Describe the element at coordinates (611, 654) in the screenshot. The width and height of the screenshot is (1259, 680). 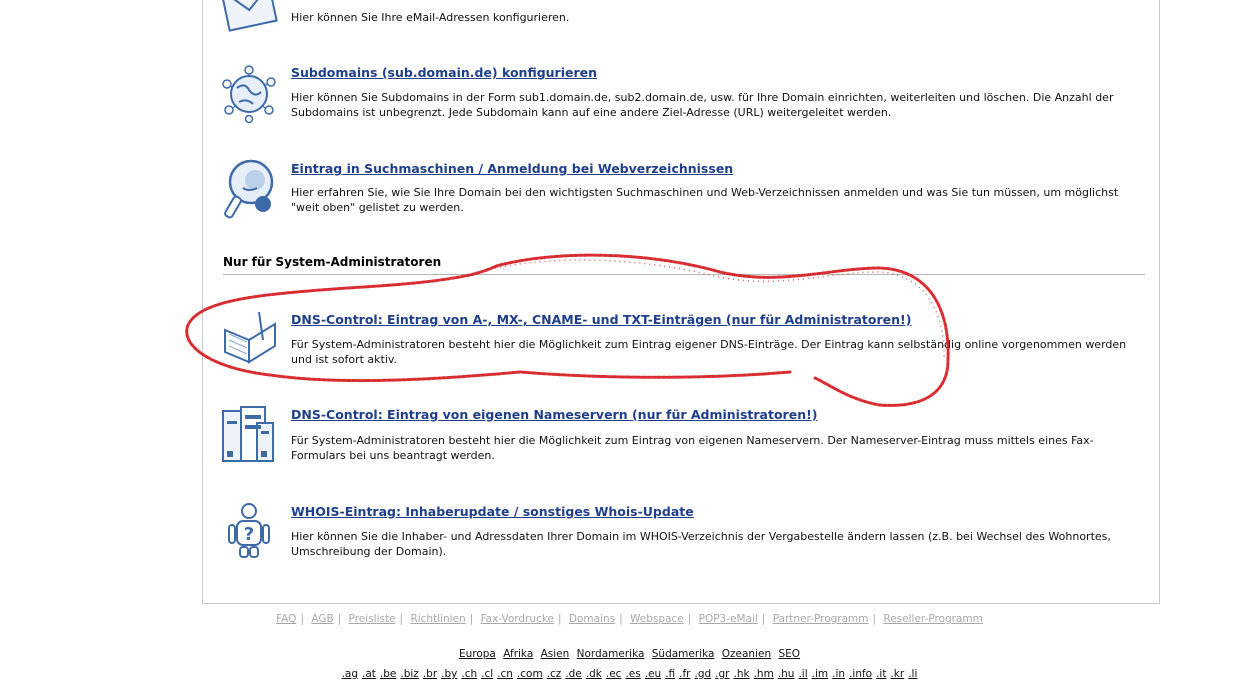
I see `region-nordamerika: Nordamerika` at that location.